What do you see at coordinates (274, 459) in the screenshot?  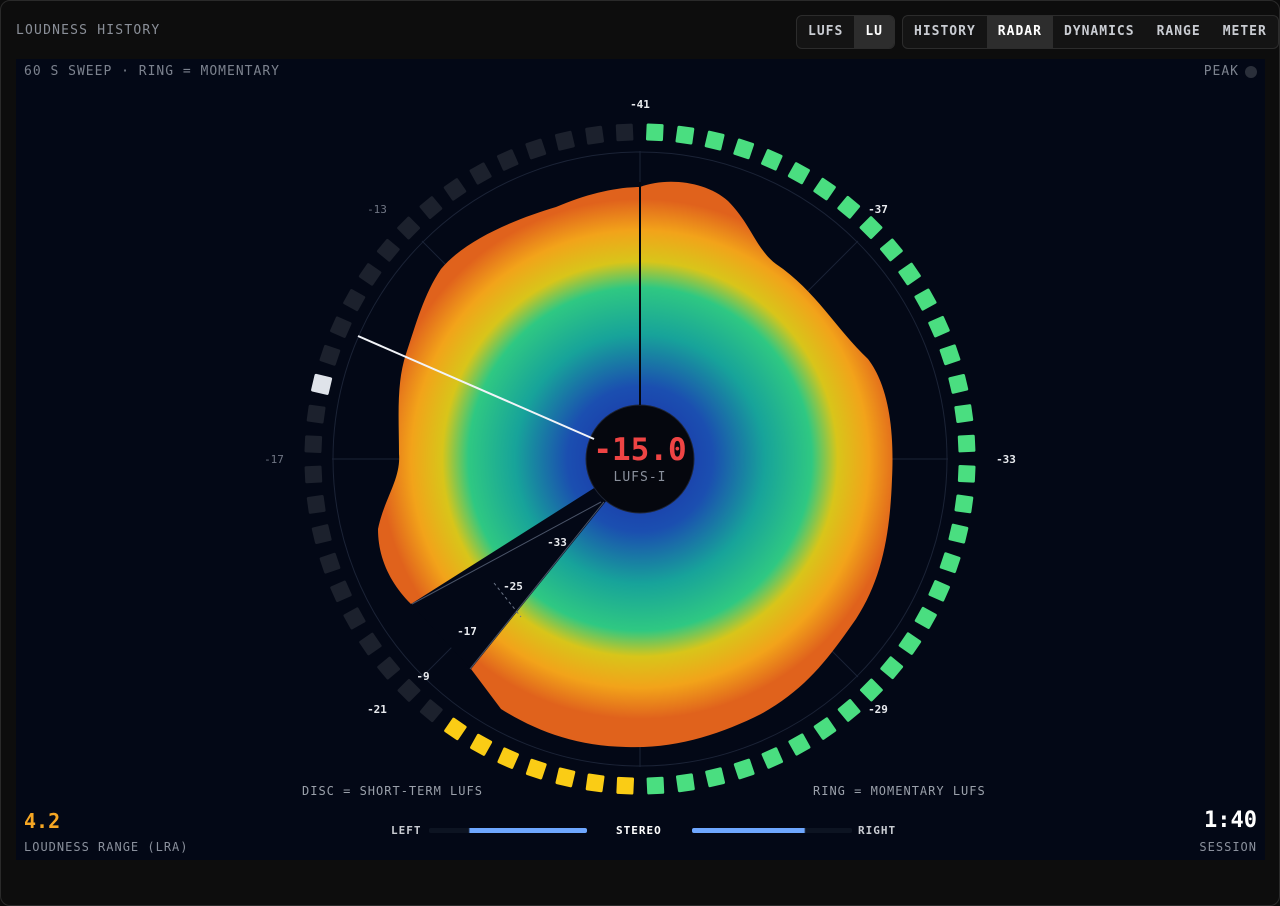 I see `scale-label-left: -17` at bounding box center [274, 459].